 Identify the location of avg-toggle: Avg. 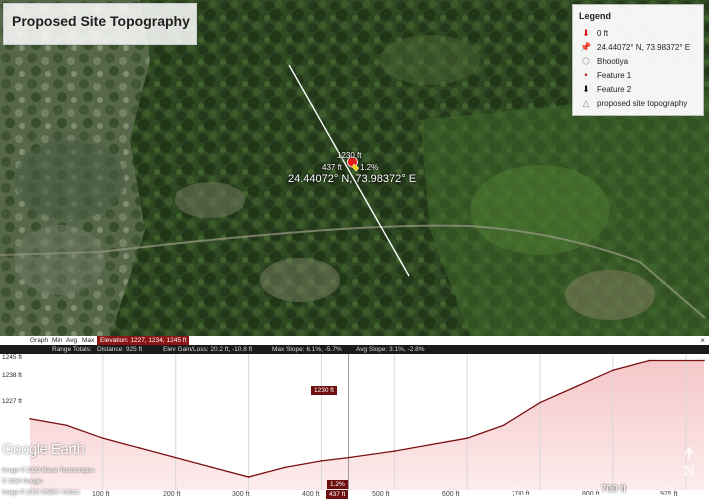
(71, 340).